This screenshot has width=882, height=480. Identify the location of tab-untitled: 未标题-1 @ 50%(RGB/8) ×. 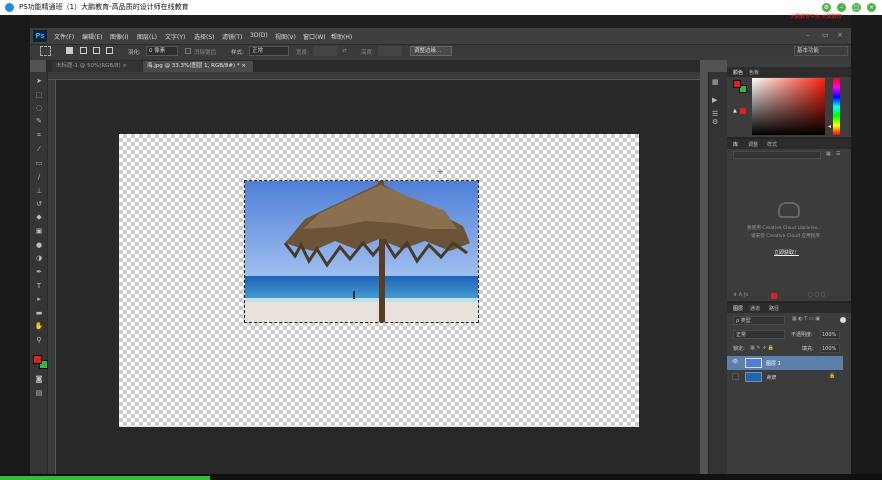
(97, 66).